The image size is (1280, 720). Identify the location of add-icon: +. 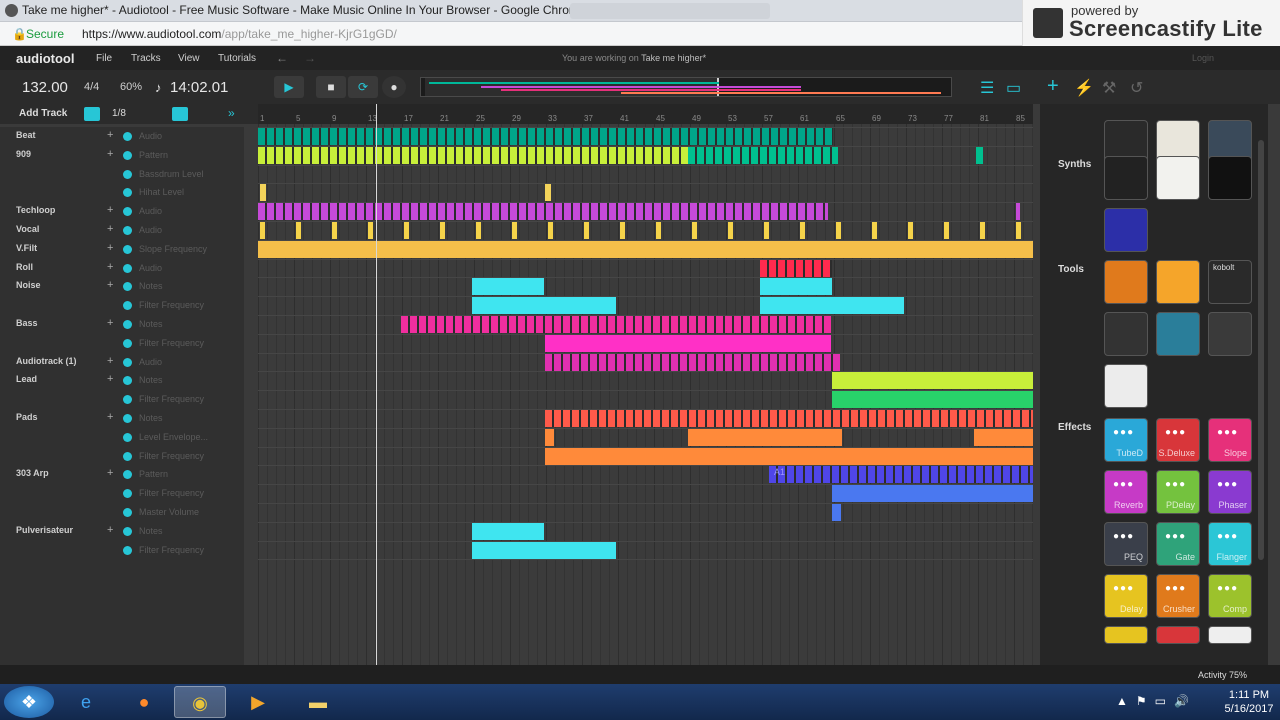
(1053, 86).